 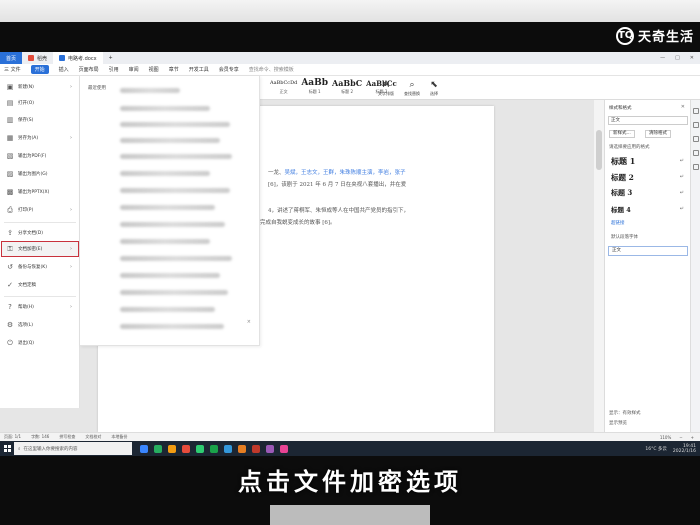 What do you see at coordinates (621, 209) in the screenshot?
I see `style-item-heading-4: 标题 4` at bounding box center [621, 209].